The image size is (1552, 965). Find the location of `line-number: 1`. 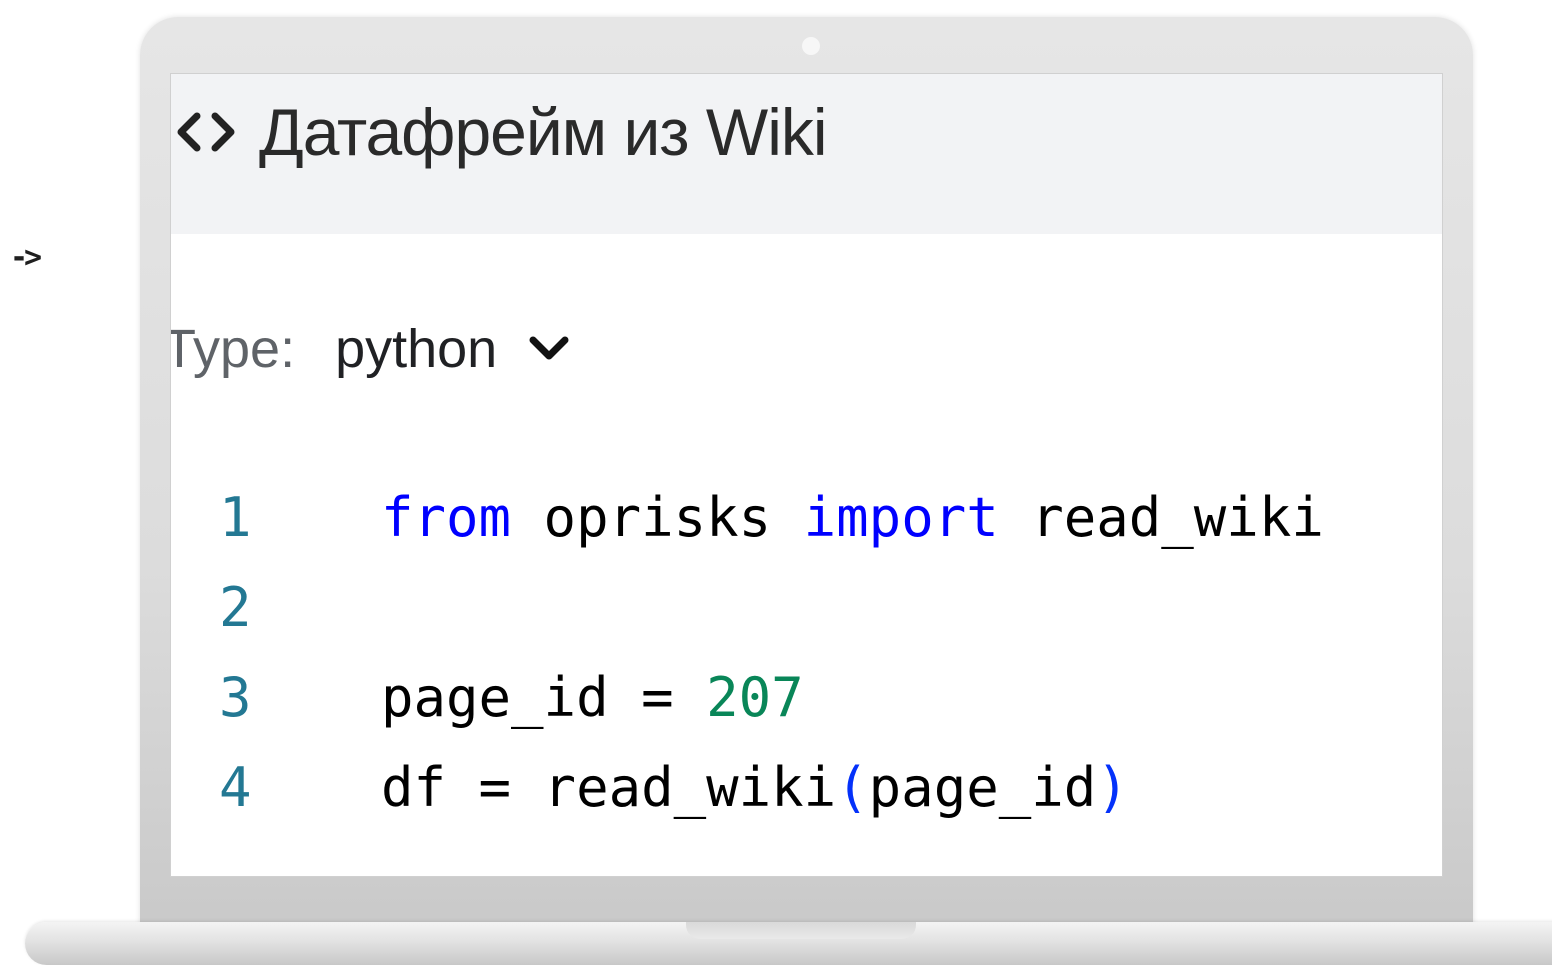

line-number: 1 is located at coordinates (235, 517).